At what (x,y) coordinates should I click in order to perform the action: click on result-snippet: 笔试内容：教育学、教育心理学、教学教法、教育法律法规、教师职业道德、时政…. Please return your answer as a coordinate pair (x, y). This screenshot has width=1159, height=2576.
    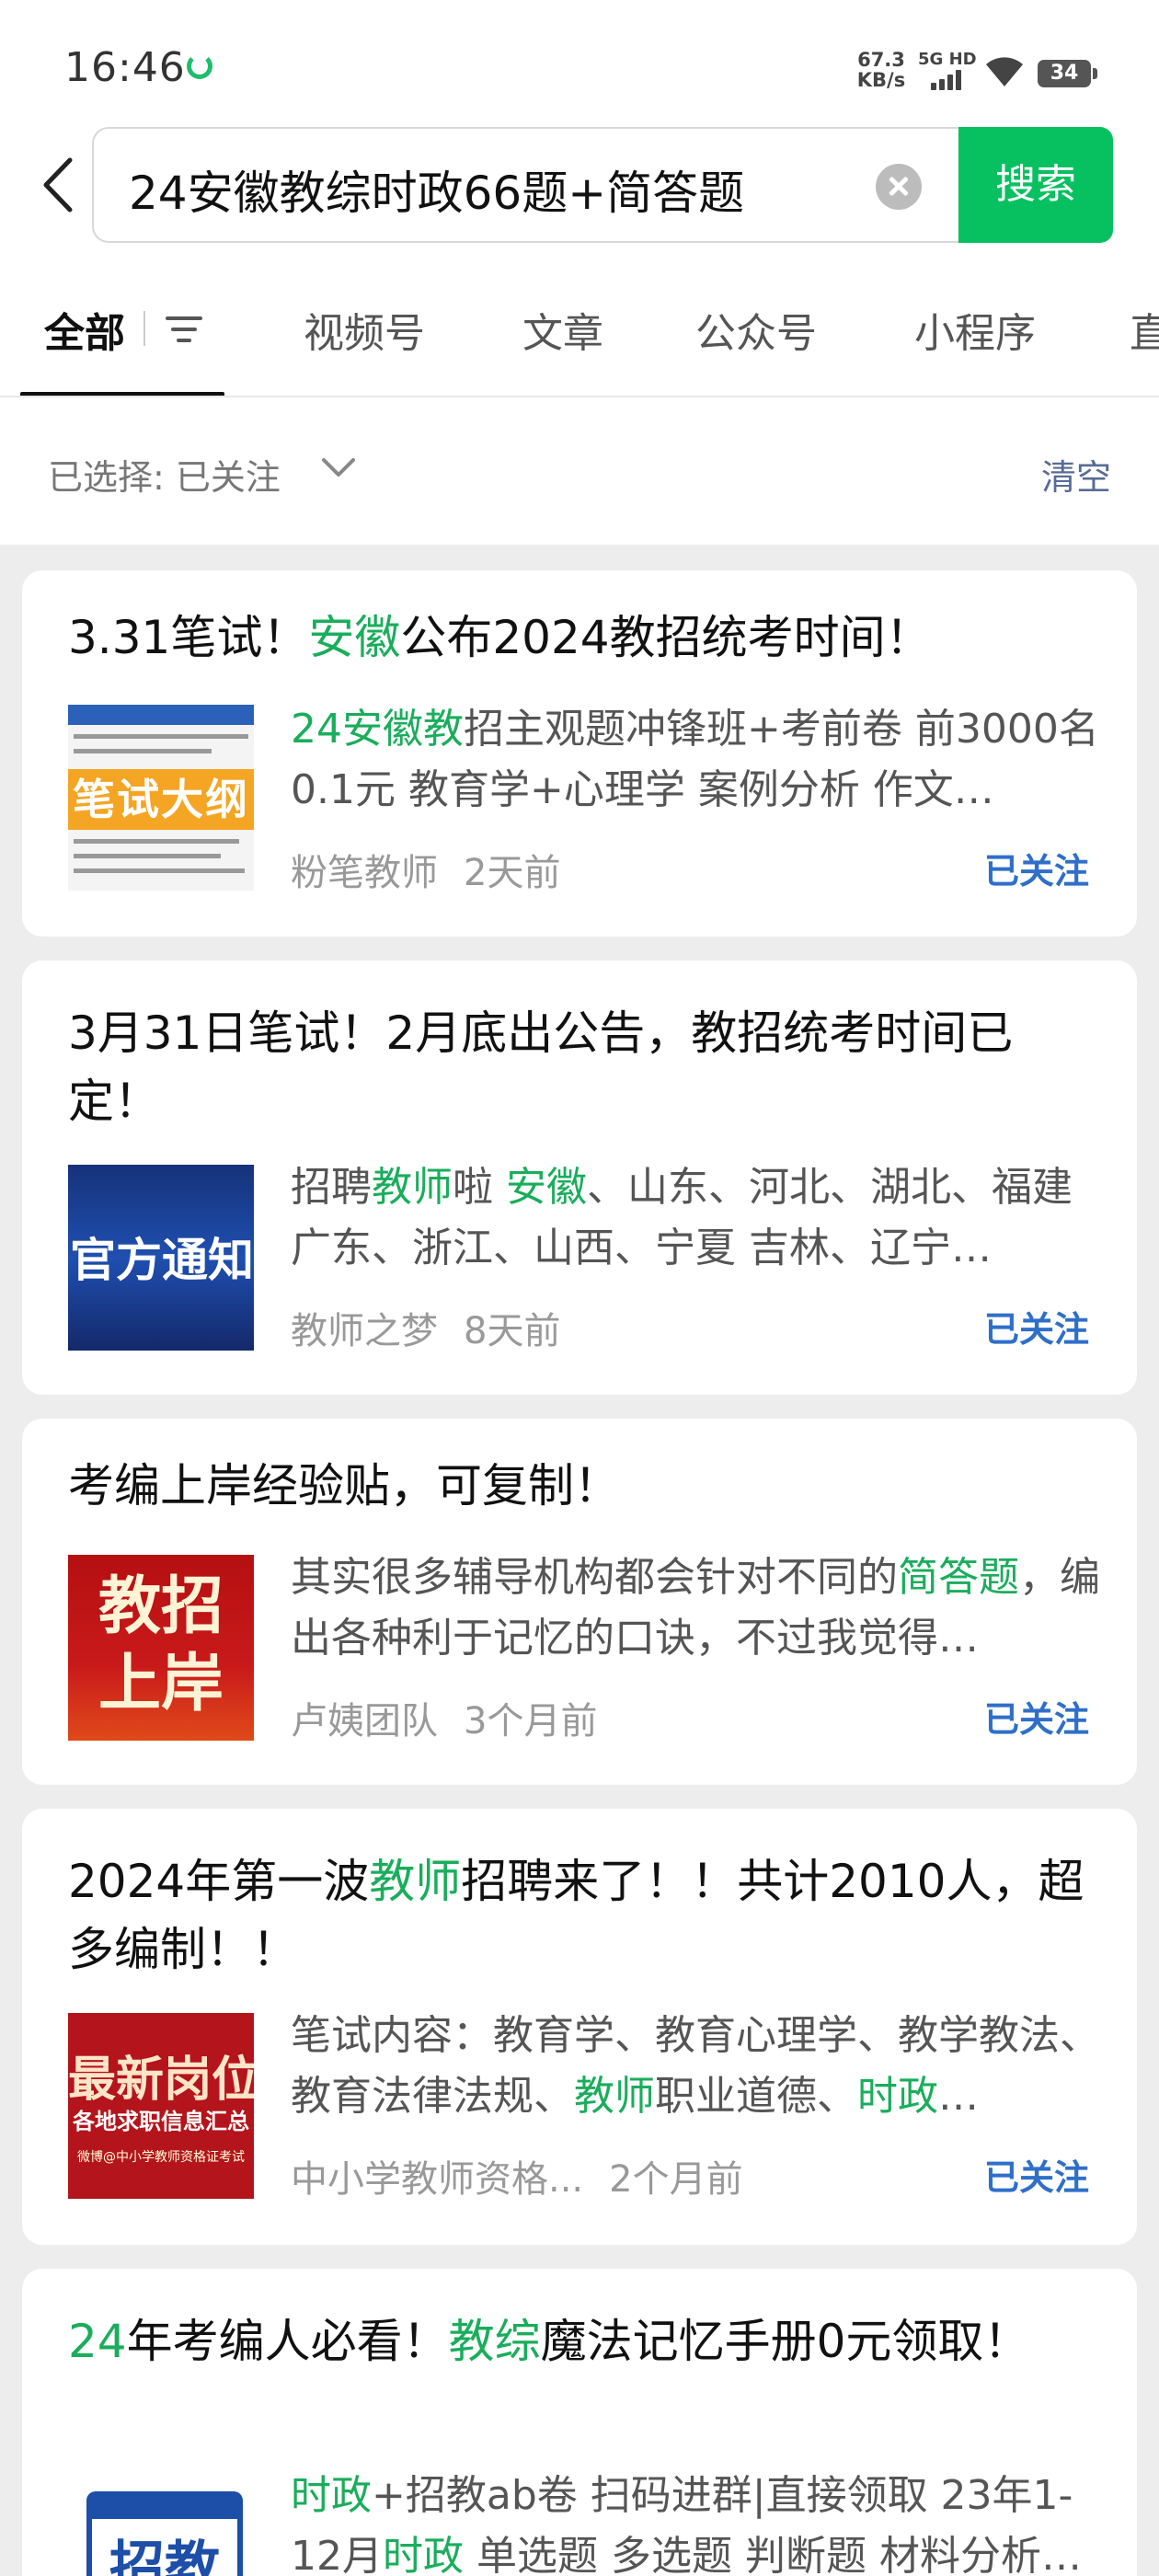
    Looking at the image, I should click on (700, 2066).